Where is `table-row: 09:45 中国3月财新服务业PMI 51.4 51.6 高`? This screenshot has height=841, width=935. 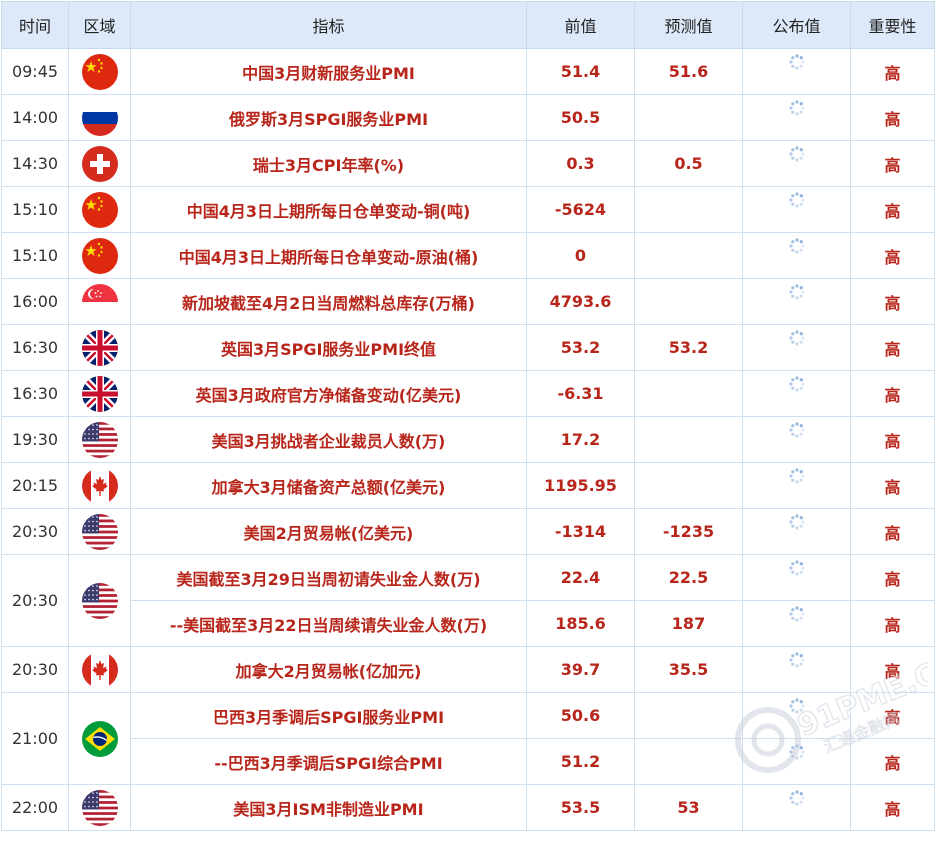 table-row: 09:45 中国3月财新服务业PMI 51.4 51.6 高 is located at coordinates (468, 71).